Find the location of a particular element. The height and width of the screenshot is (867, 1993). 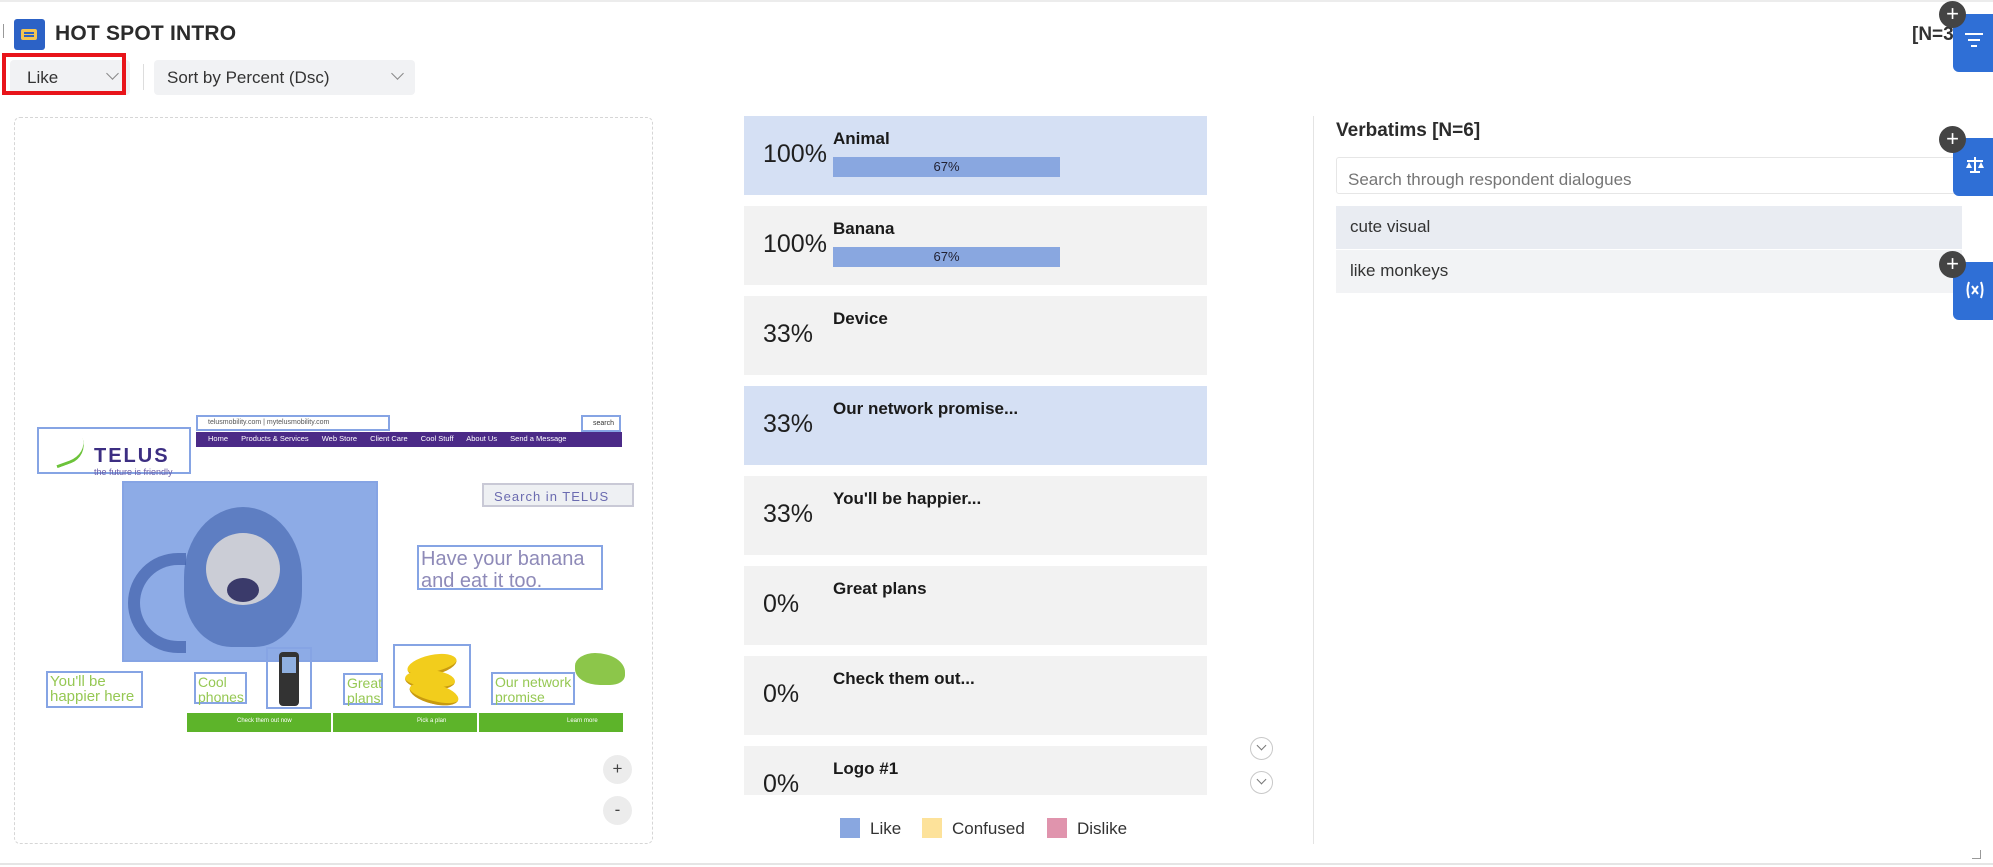

add-compare-button: + is located at coordinates (1952, 139).